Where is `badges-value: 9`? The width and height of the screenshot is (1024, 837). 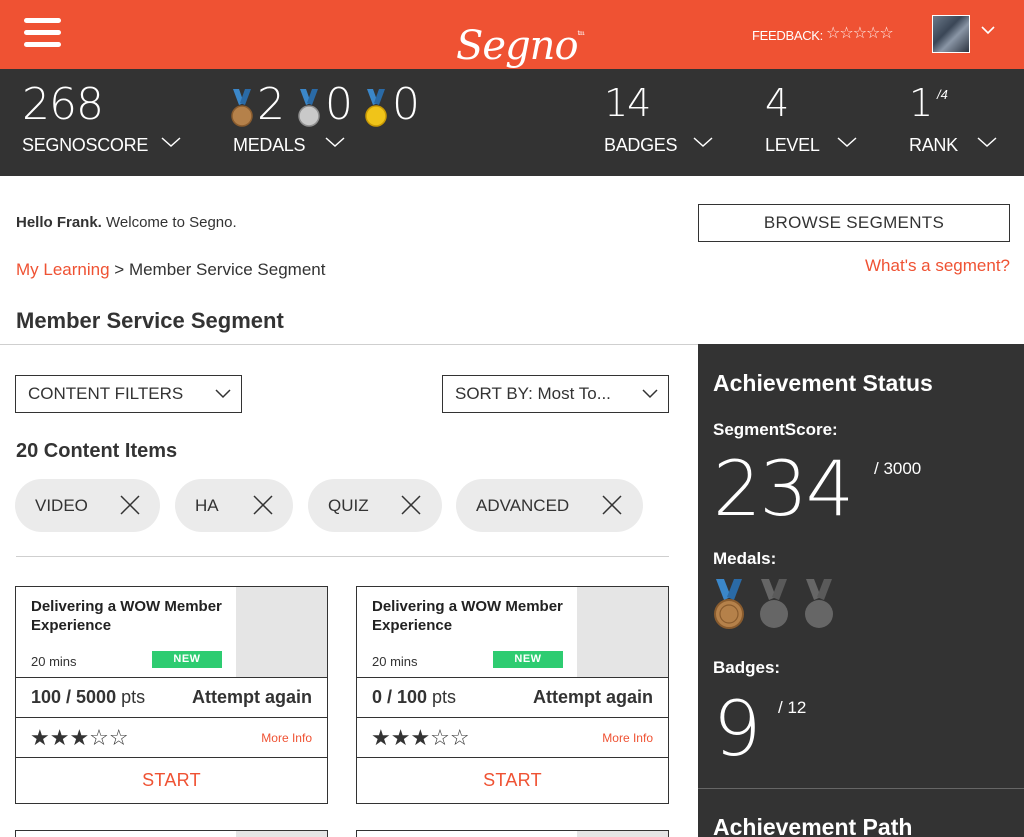 badges-value: 9 is located at coordinates (737, 728).